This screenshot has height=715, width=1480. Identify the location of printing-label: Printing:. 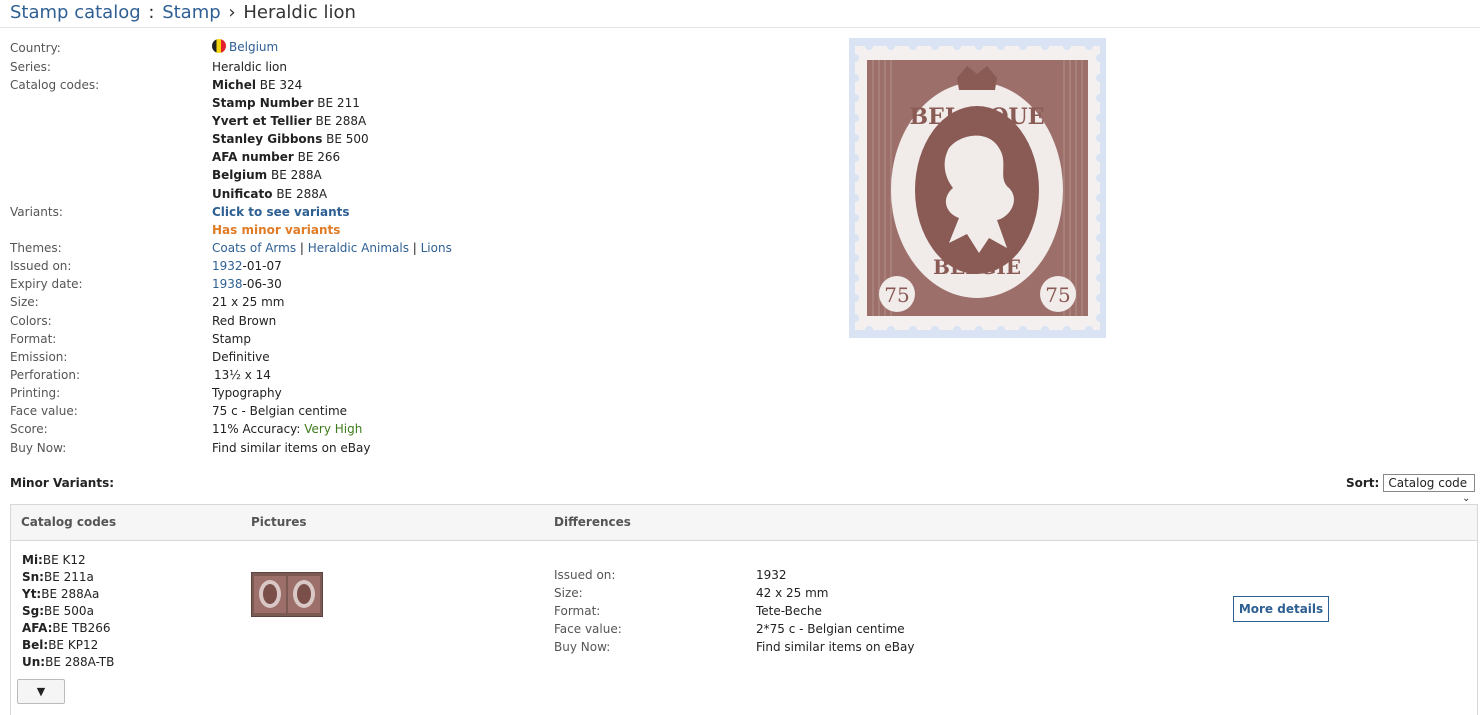
(35, 393).